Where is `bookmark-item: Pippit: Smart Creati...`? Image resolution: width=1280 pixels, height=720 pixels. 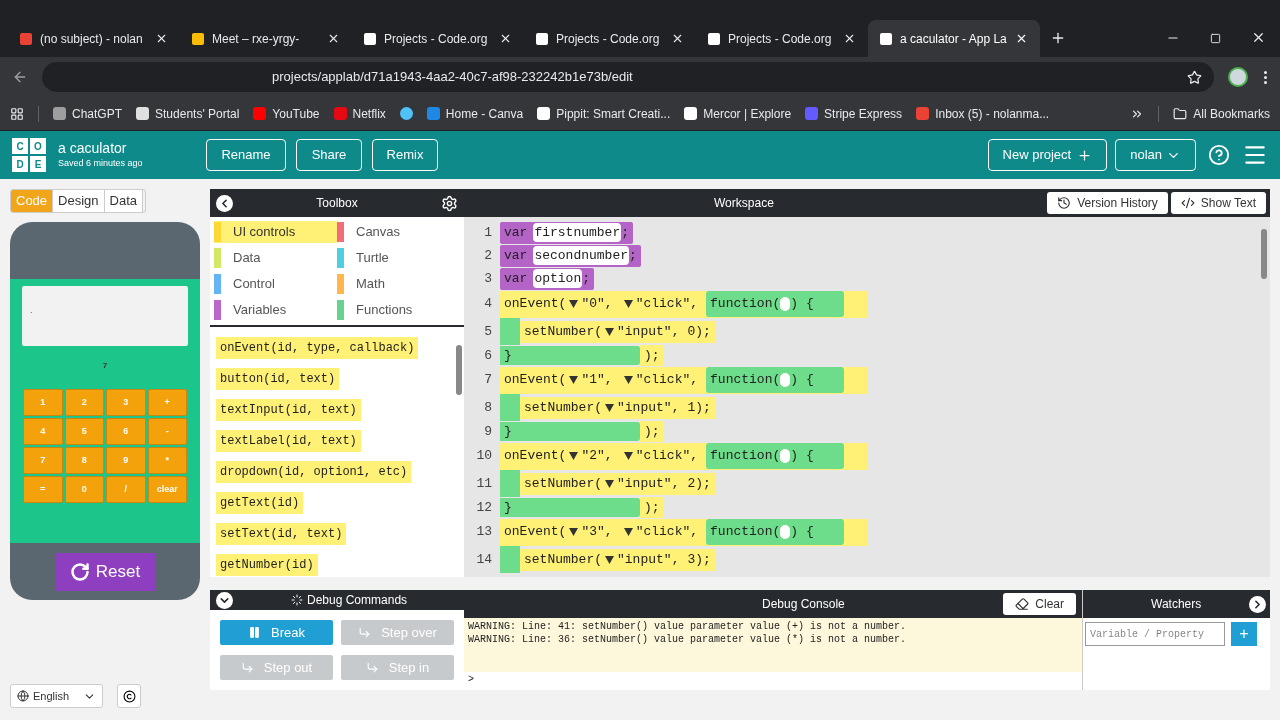 bookmark-item: Pippit: Smart Creati... is located at coordinates (604, 113).